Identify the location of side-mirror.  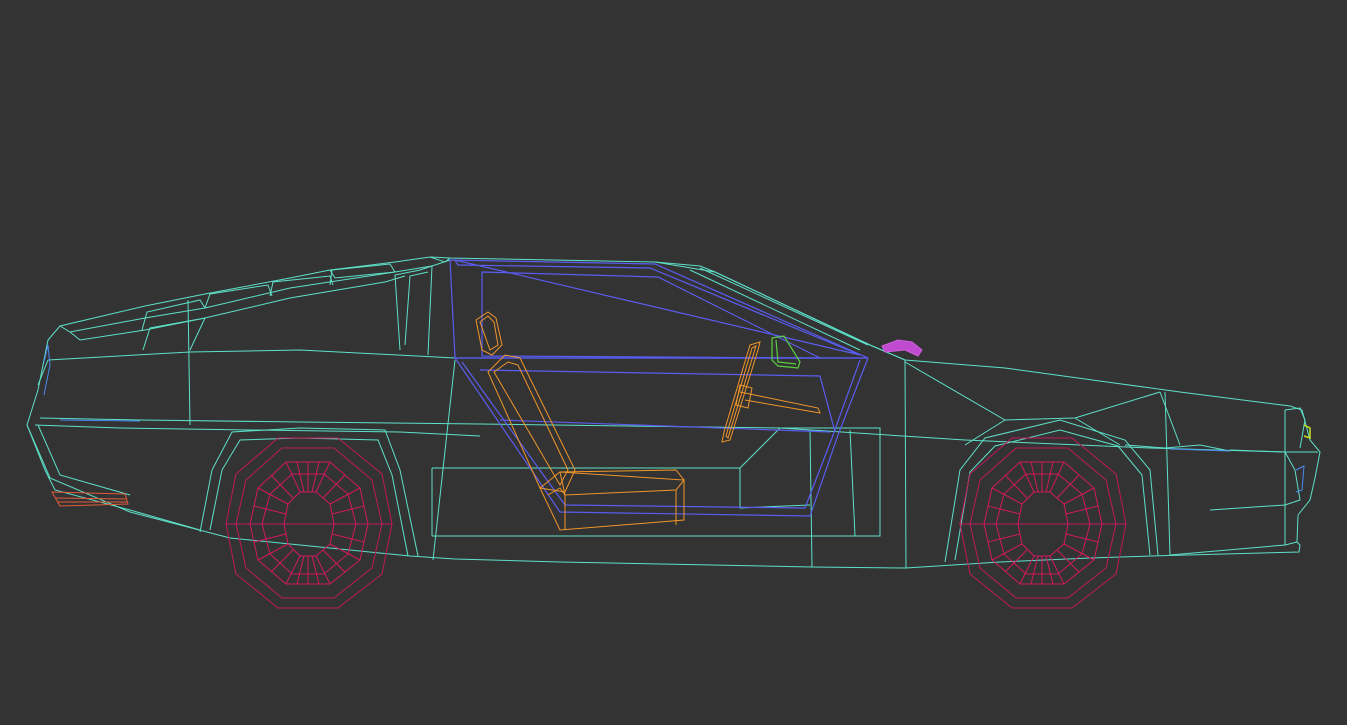
(902, 348).